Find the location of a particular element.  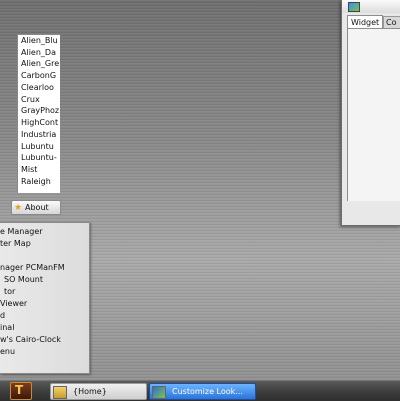

list-item: Crux is located at coordinates (30, 99).